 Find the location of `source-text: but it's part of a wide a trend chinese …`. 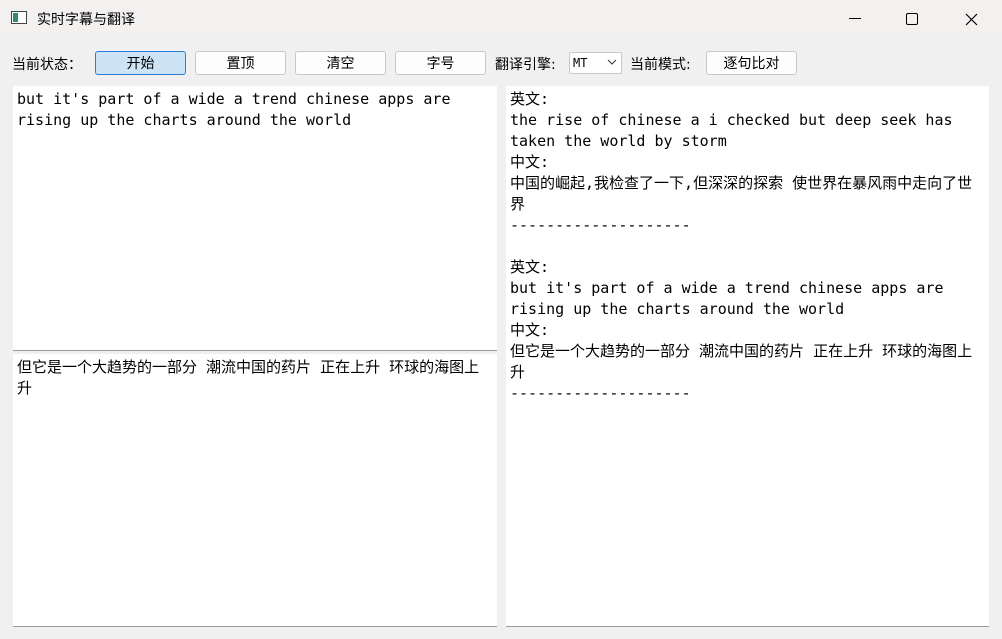

source-text: but it's part of a wide a trend chinese … is located at coordinates (238, 109).